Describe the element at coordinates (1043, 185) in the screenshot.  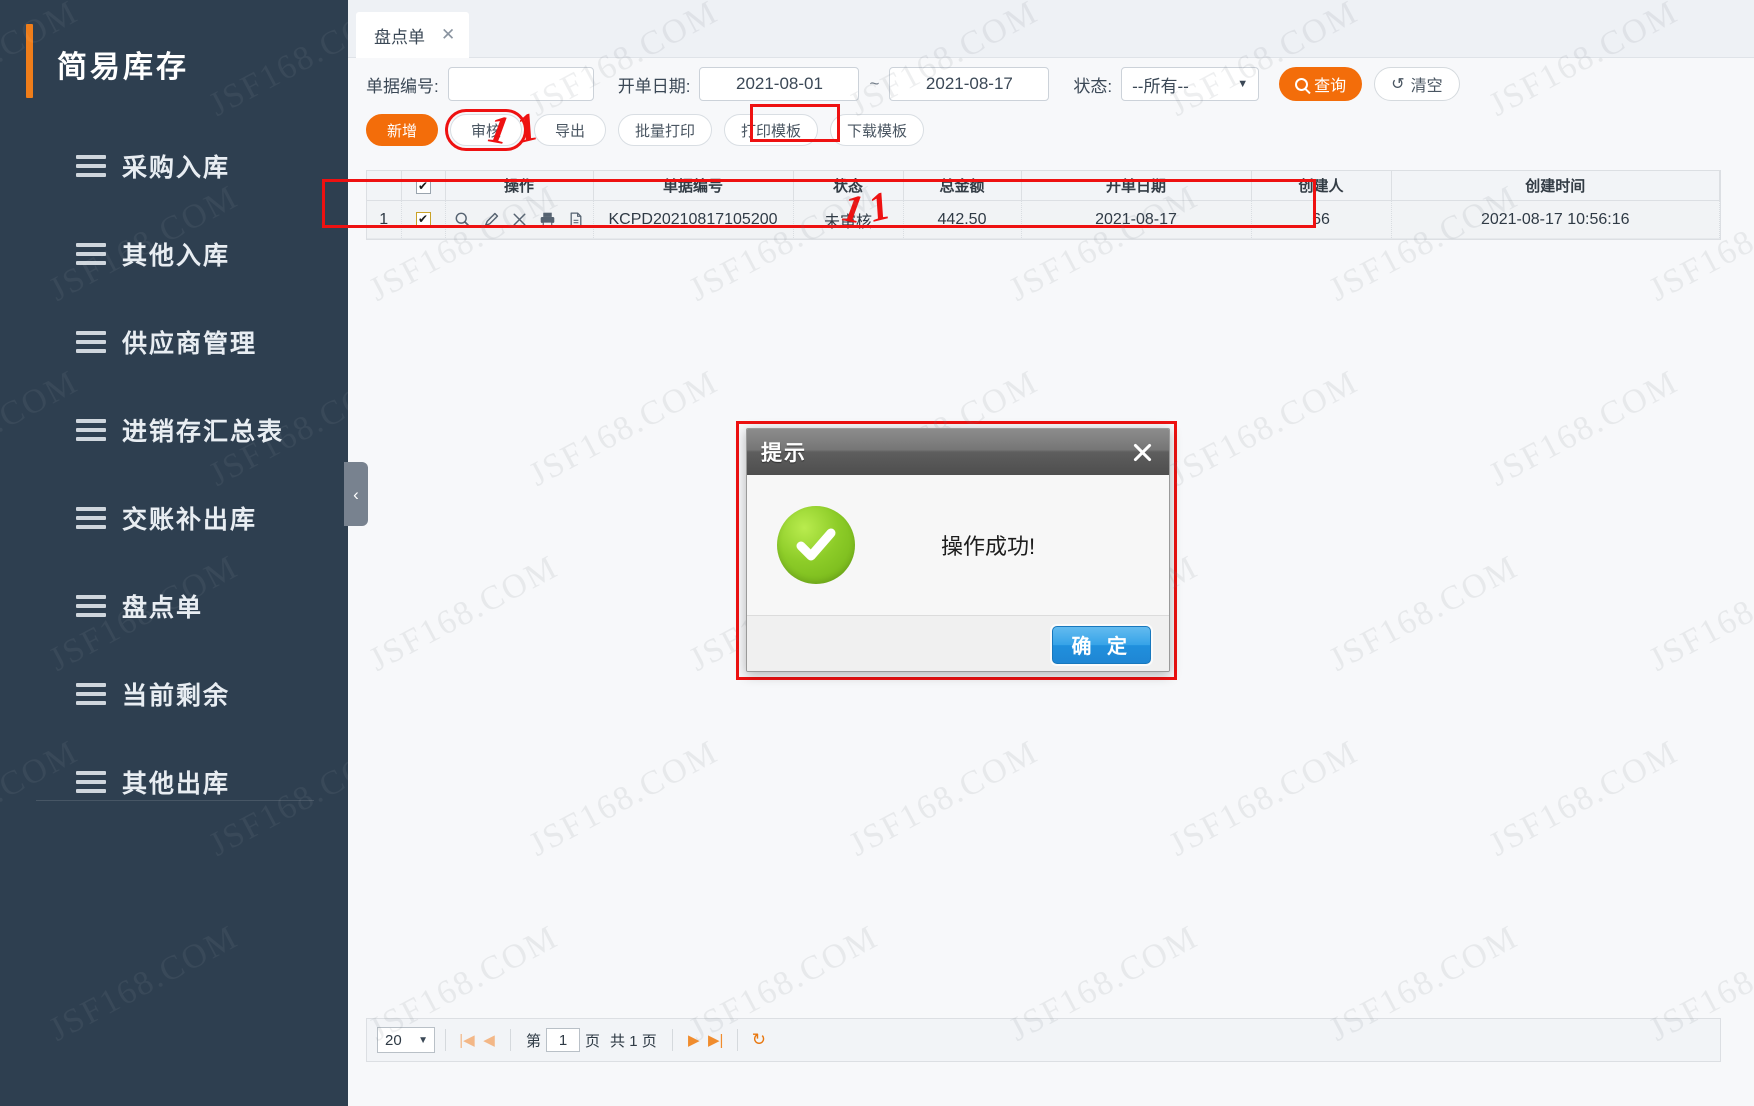
I see `grid-head: ✔ 操作 单据编号 状态 总金额 开单日期 创建人 创建时间` at that location.